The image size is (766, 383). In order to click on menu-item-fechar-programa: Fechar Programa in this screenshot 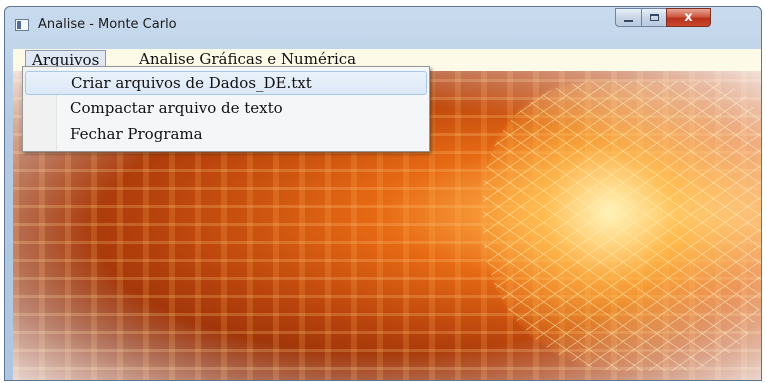, I will do `click(226, 135)`.